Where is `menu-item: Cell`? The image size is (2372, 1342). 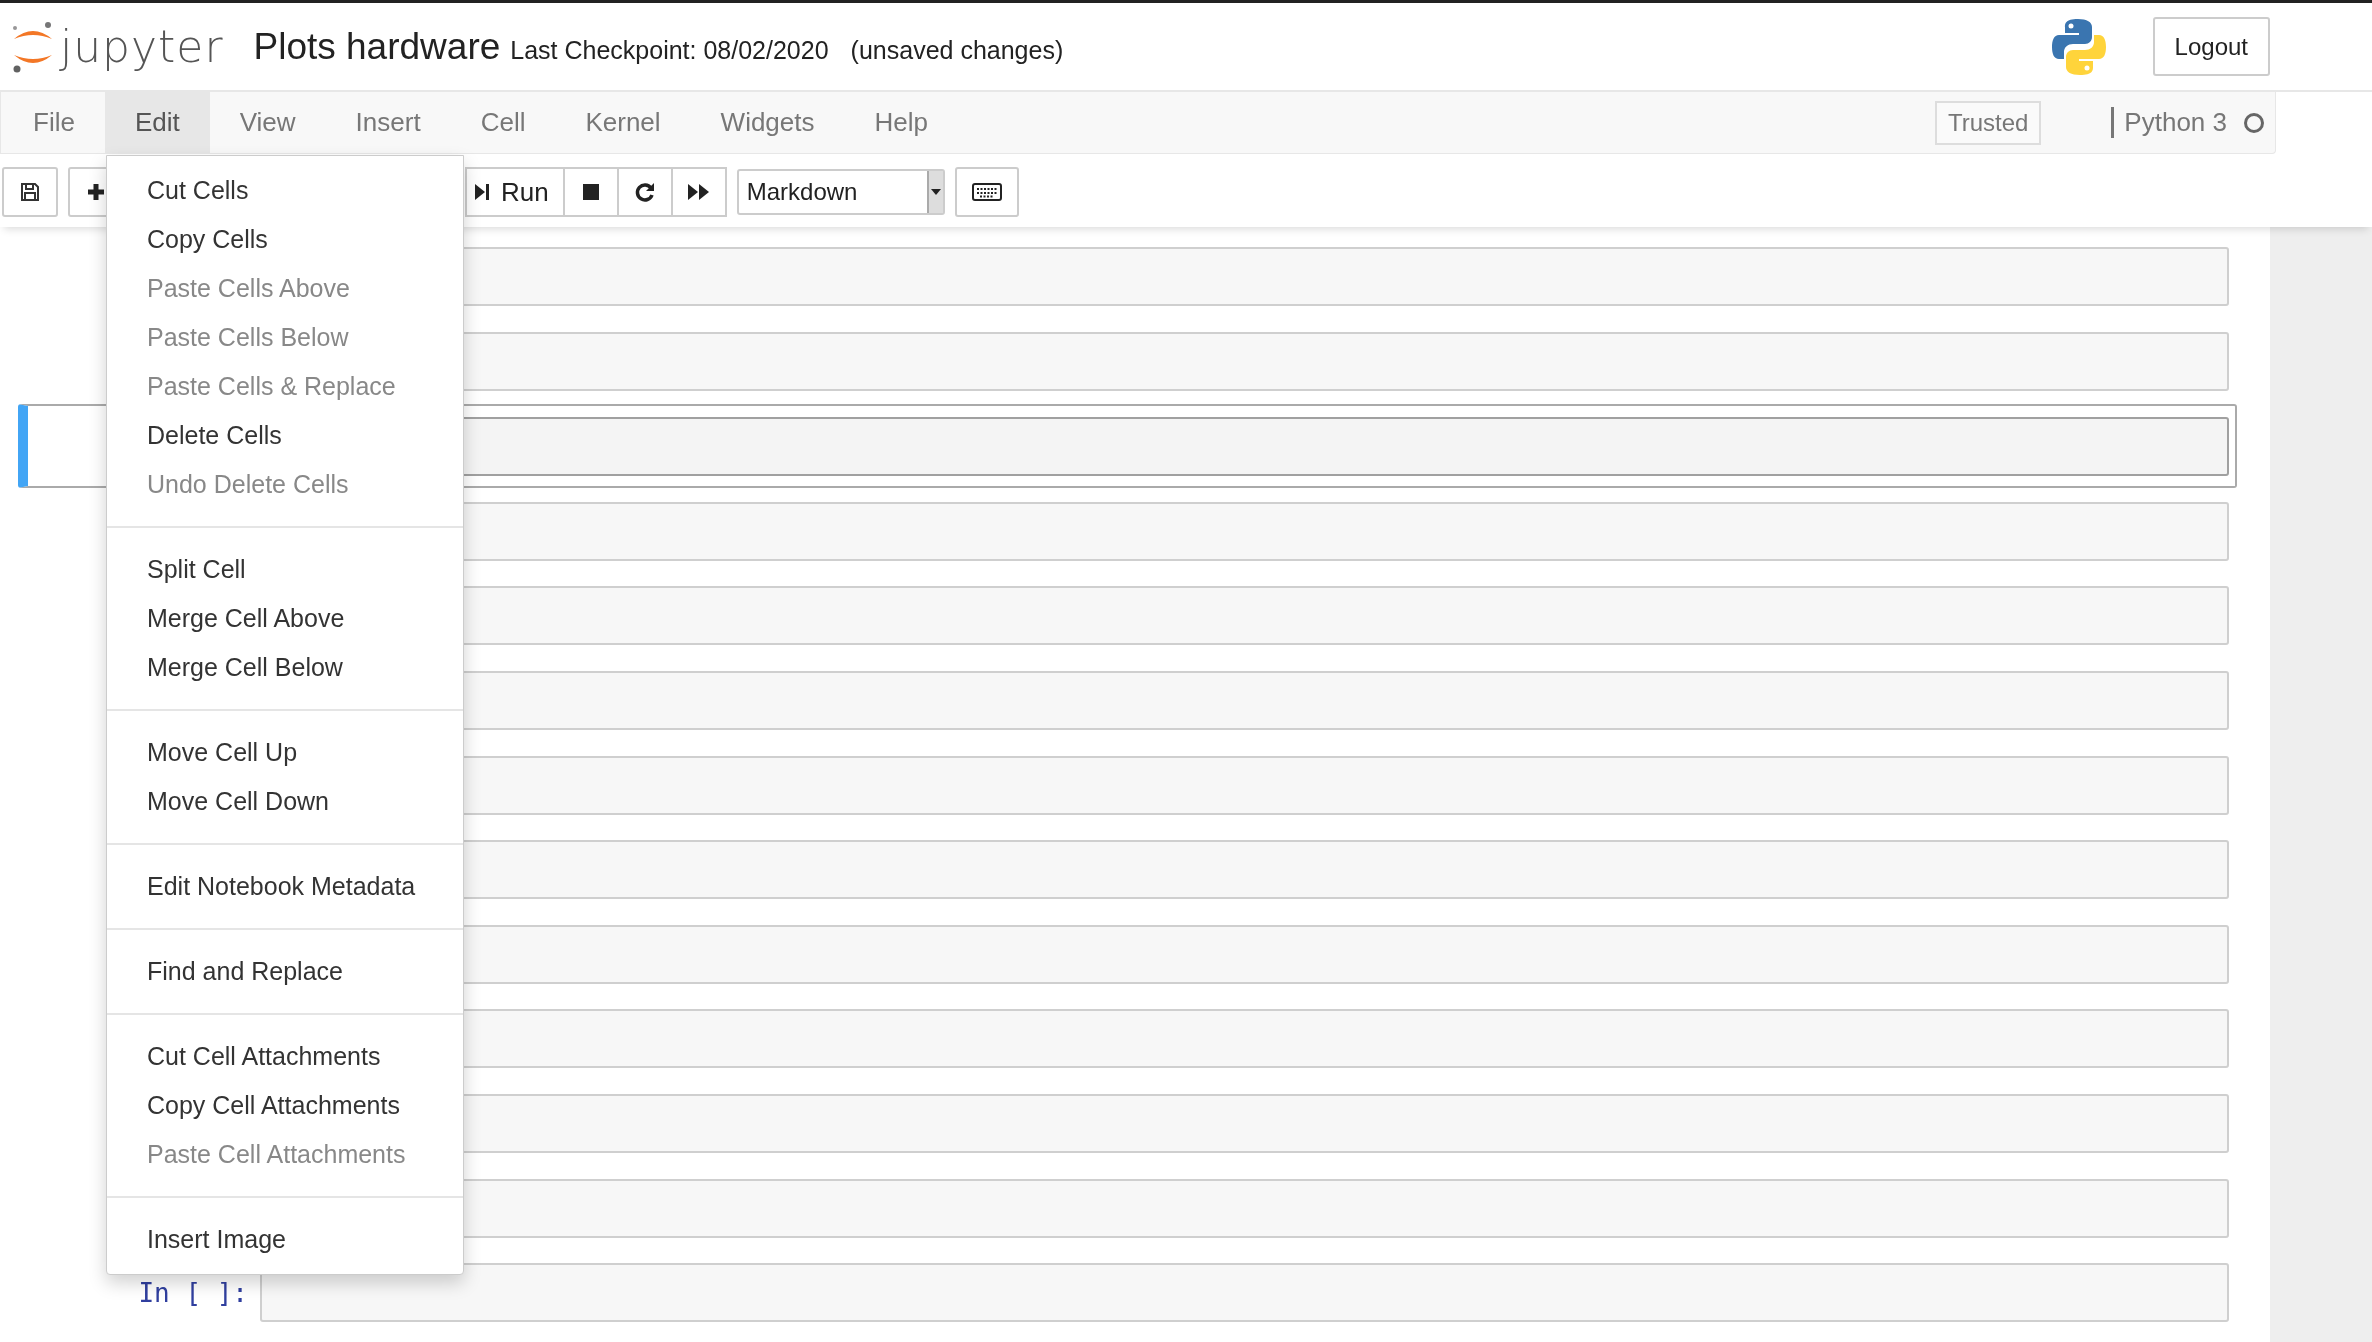
menu-item: Cell is located at coordinates (503, 122).